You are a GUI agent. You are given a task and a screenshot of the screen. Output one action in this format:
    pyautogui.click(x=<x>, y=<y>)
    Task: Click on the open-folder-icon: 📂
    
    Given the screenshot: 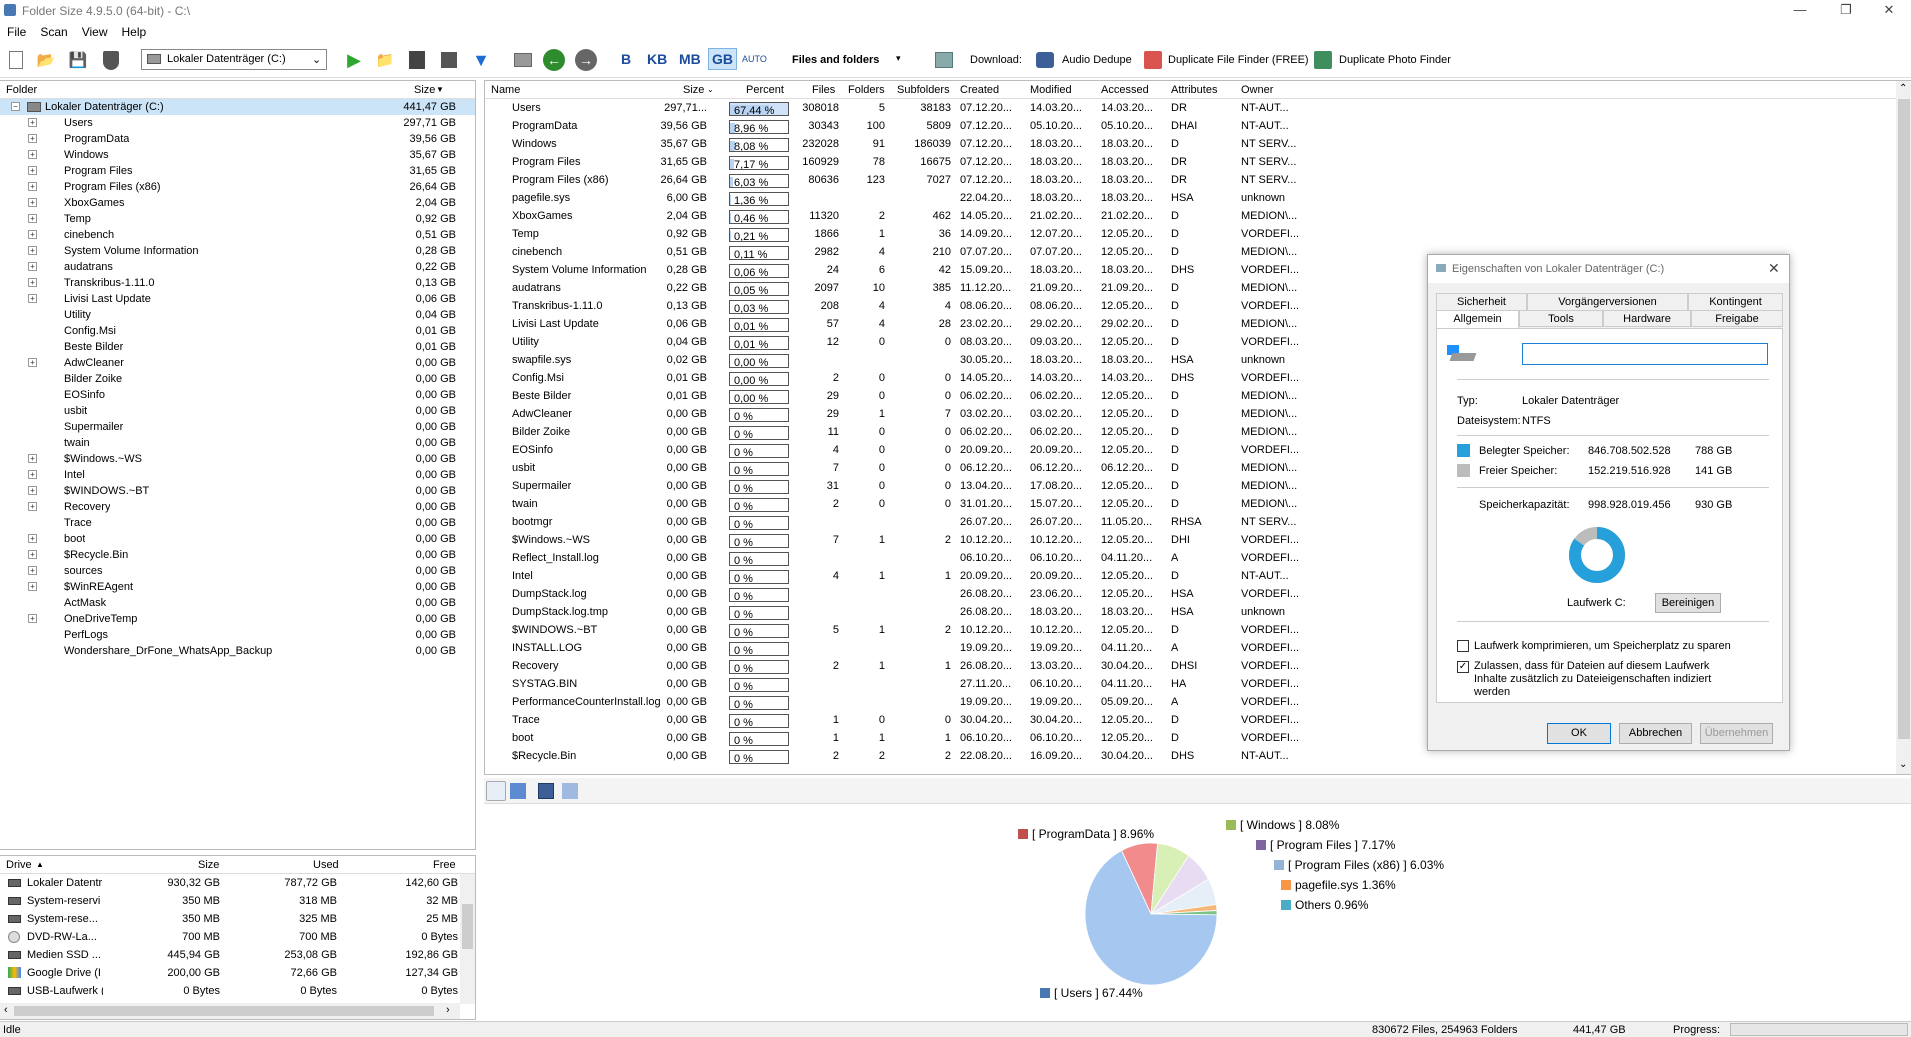 What is the action you would take?
    pyautogui.click(x=46, y=60)
    